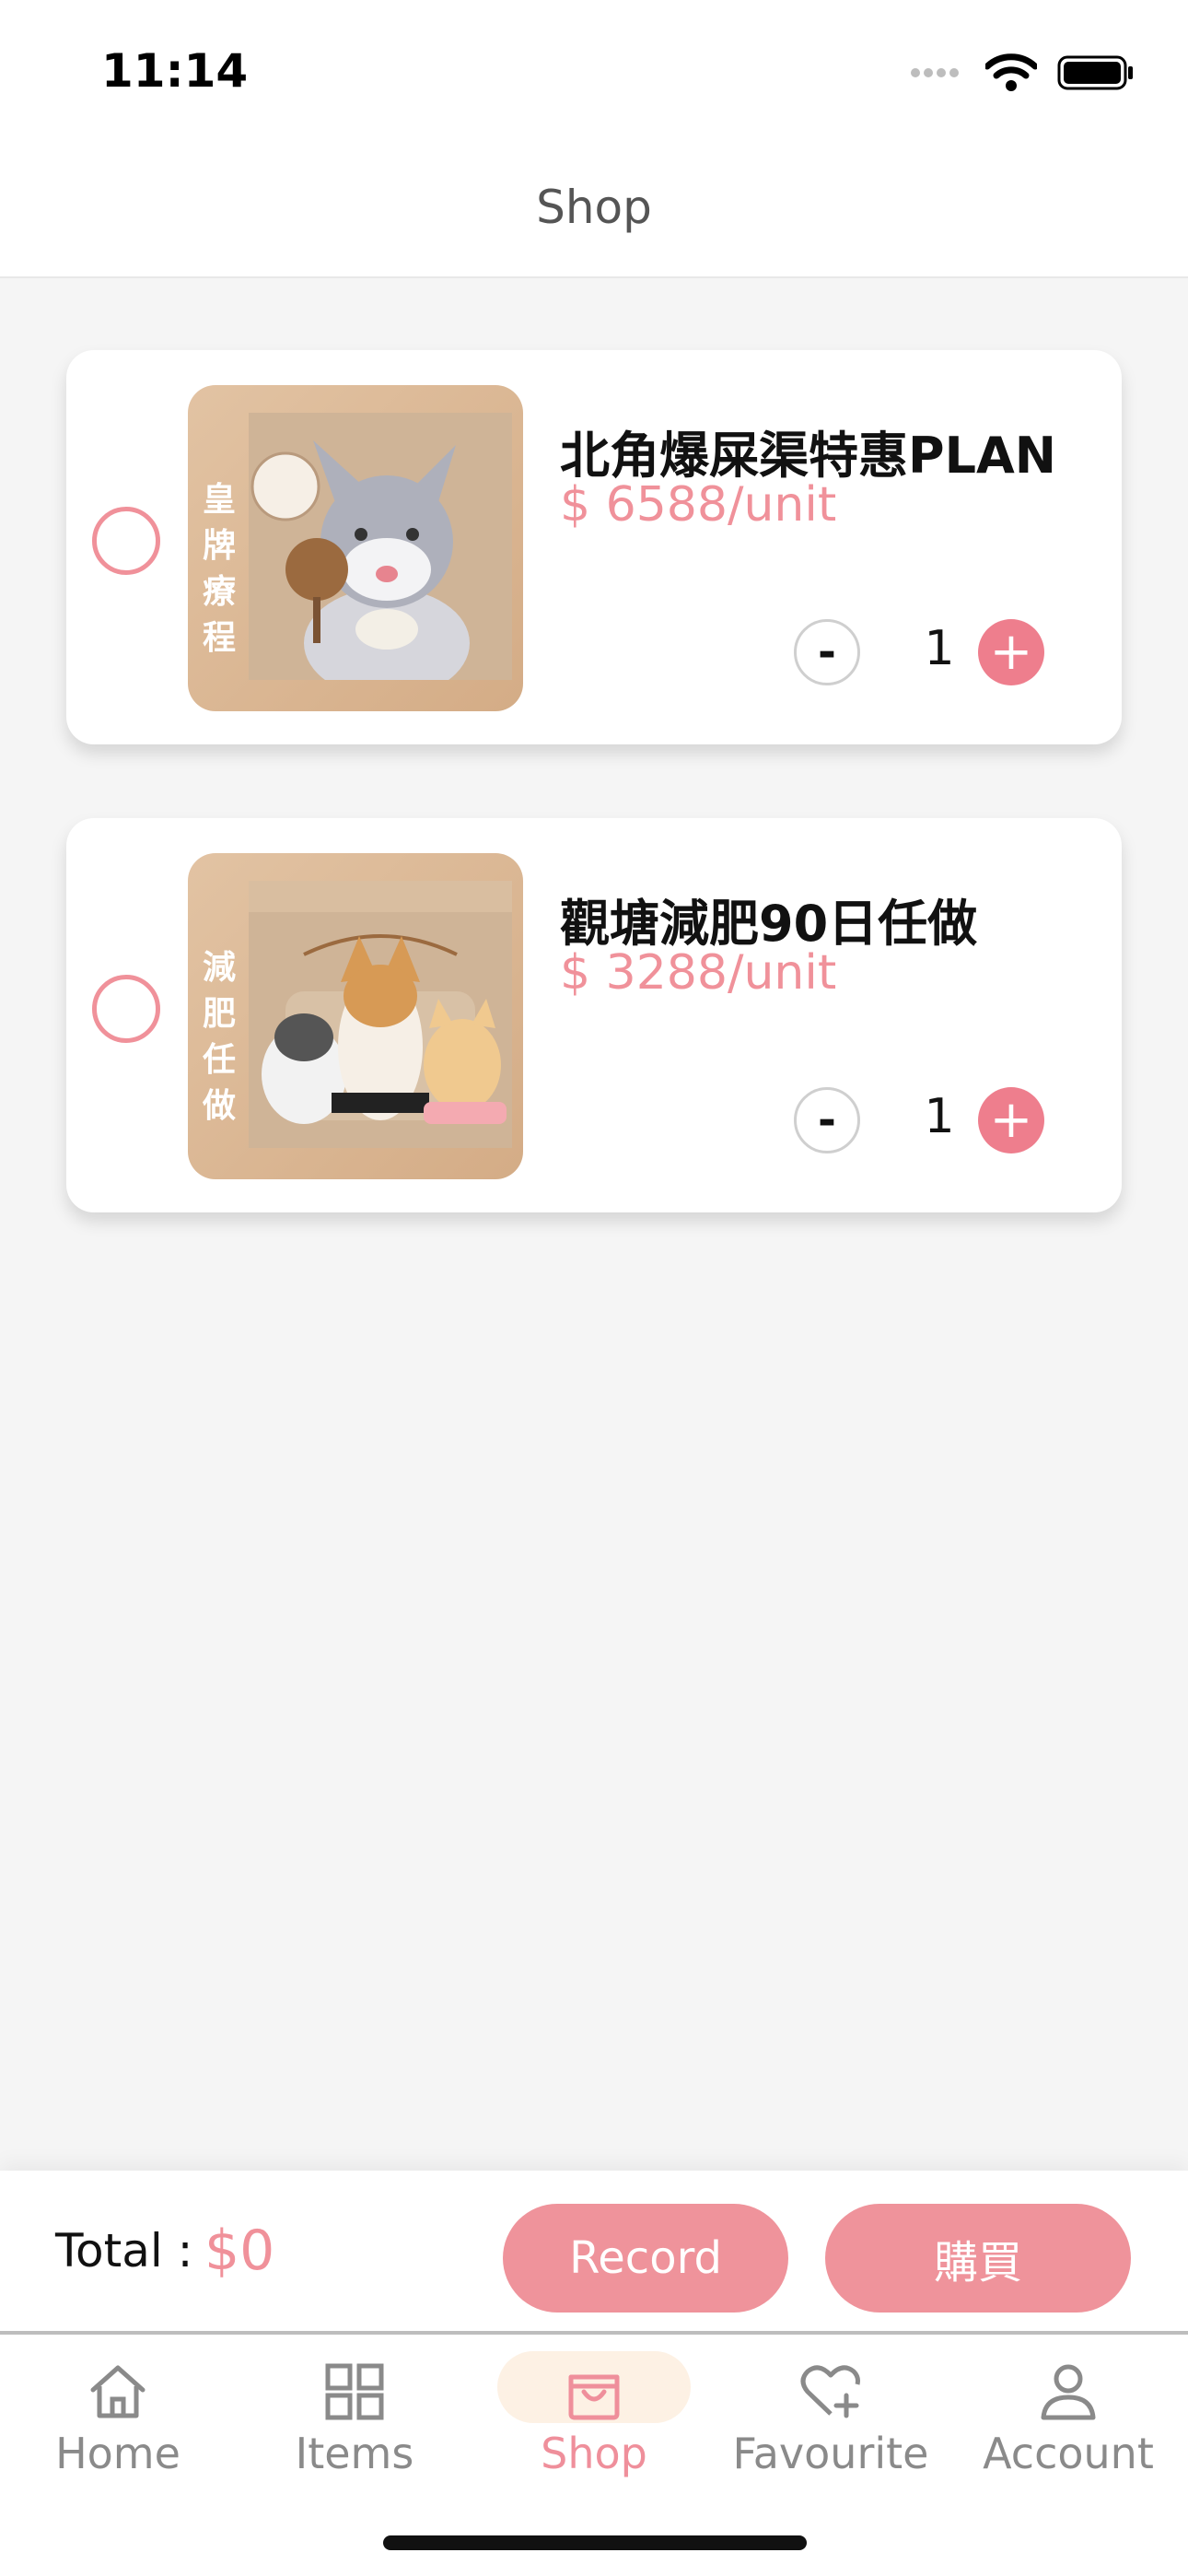 The image size is (1188, 2576). What do you see at coordinates (1068, 2426) in the screenshot?
I see `tab-account: Account` at bounding box center [1068, 2426].